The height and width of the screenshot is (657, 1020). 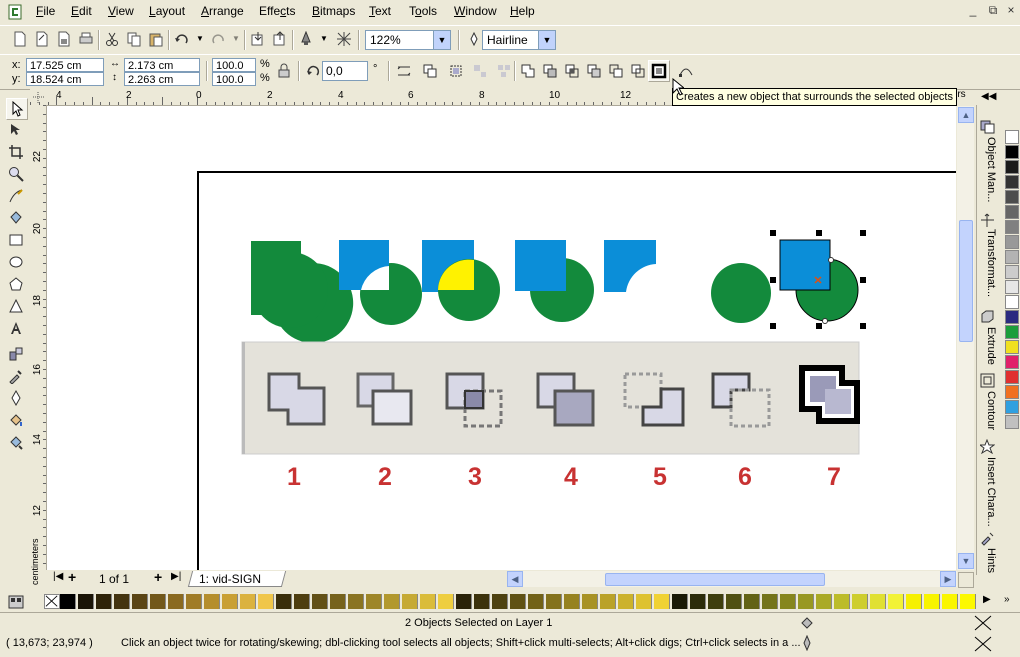 I want to click on vertical-scroll-thumb, so click(x=966, y=281).